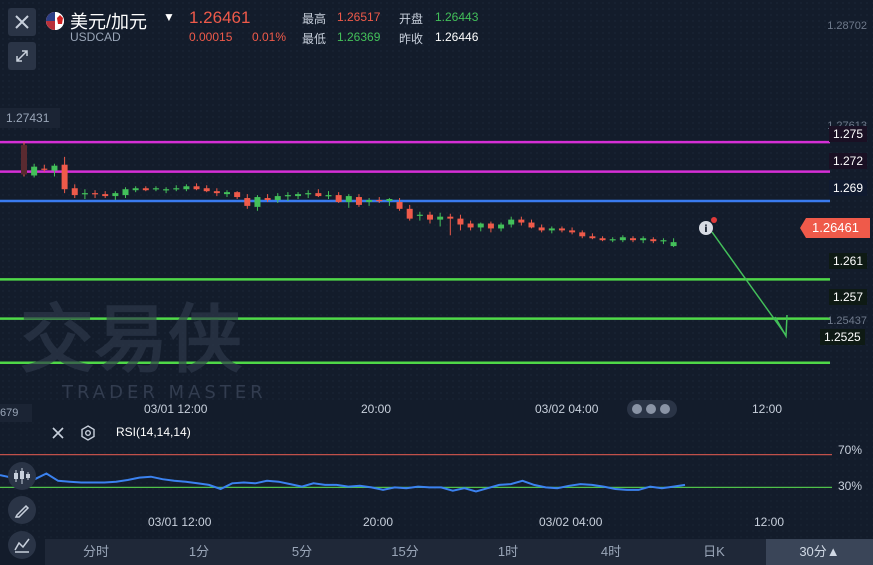 The height and width of the screenshot is (565, 873). Describe the element at coordinates (359, 37) in the screenshot. I see `low-value: 1.26369` at that location.